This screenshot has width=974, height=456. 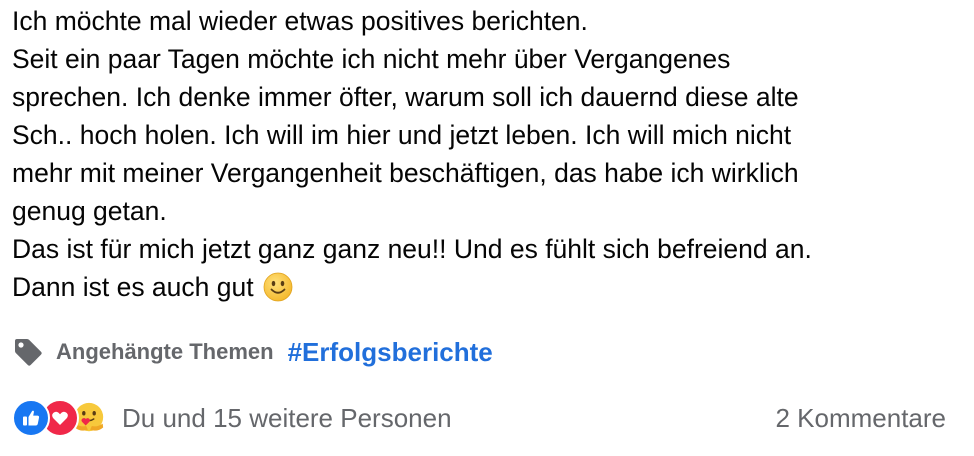 What do you see at coordinates (31, 418) in the screenshot?
I see `like-icon` at bounding box center [31, 418].